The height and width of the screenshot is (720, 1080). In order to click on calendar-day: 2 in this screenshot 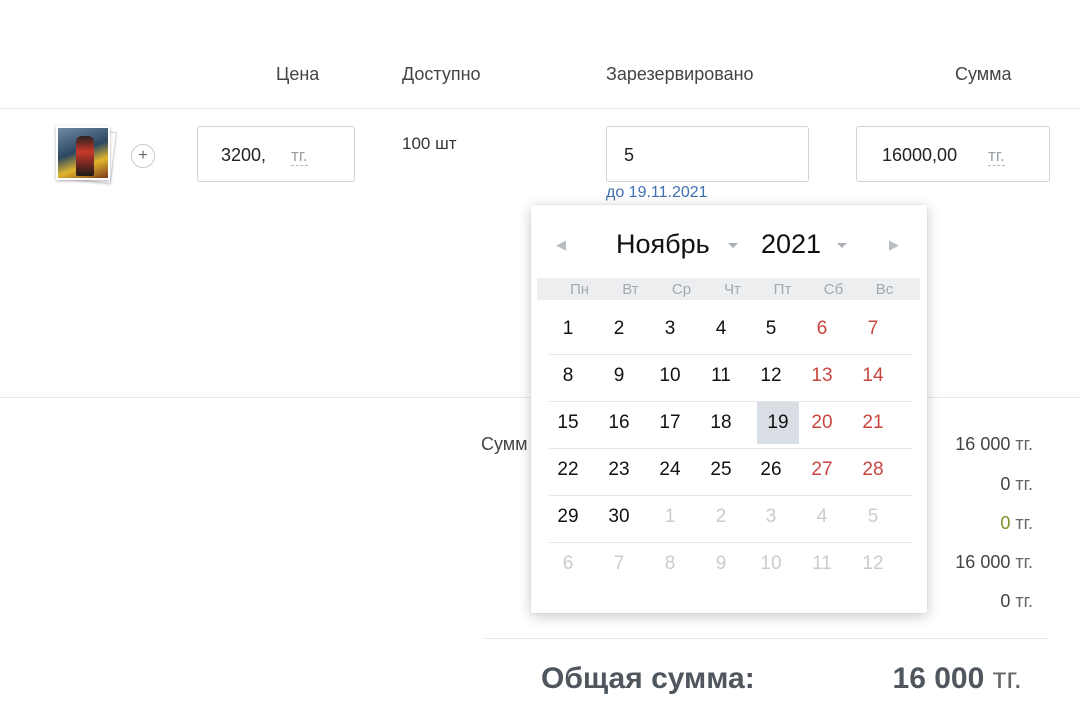, I will do `click(619, 329)`.